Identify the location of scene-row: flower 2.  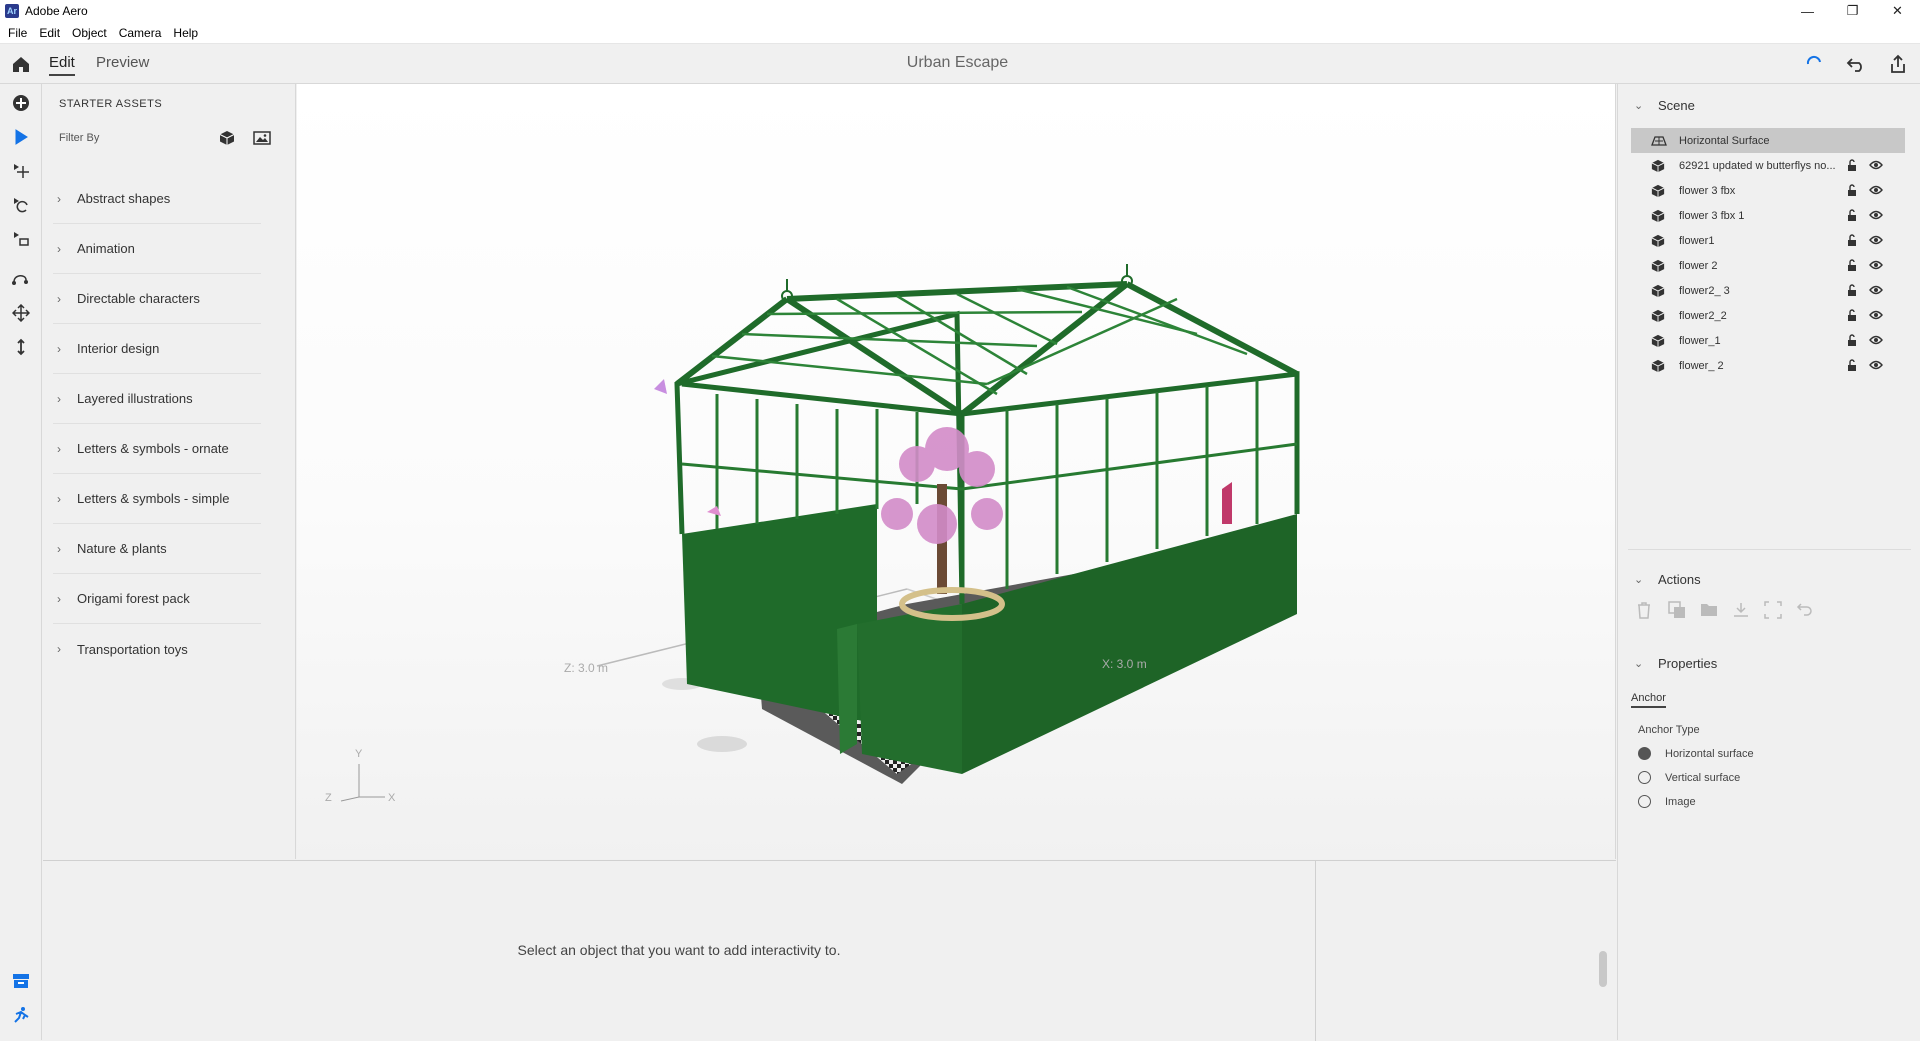
(1768, 265).